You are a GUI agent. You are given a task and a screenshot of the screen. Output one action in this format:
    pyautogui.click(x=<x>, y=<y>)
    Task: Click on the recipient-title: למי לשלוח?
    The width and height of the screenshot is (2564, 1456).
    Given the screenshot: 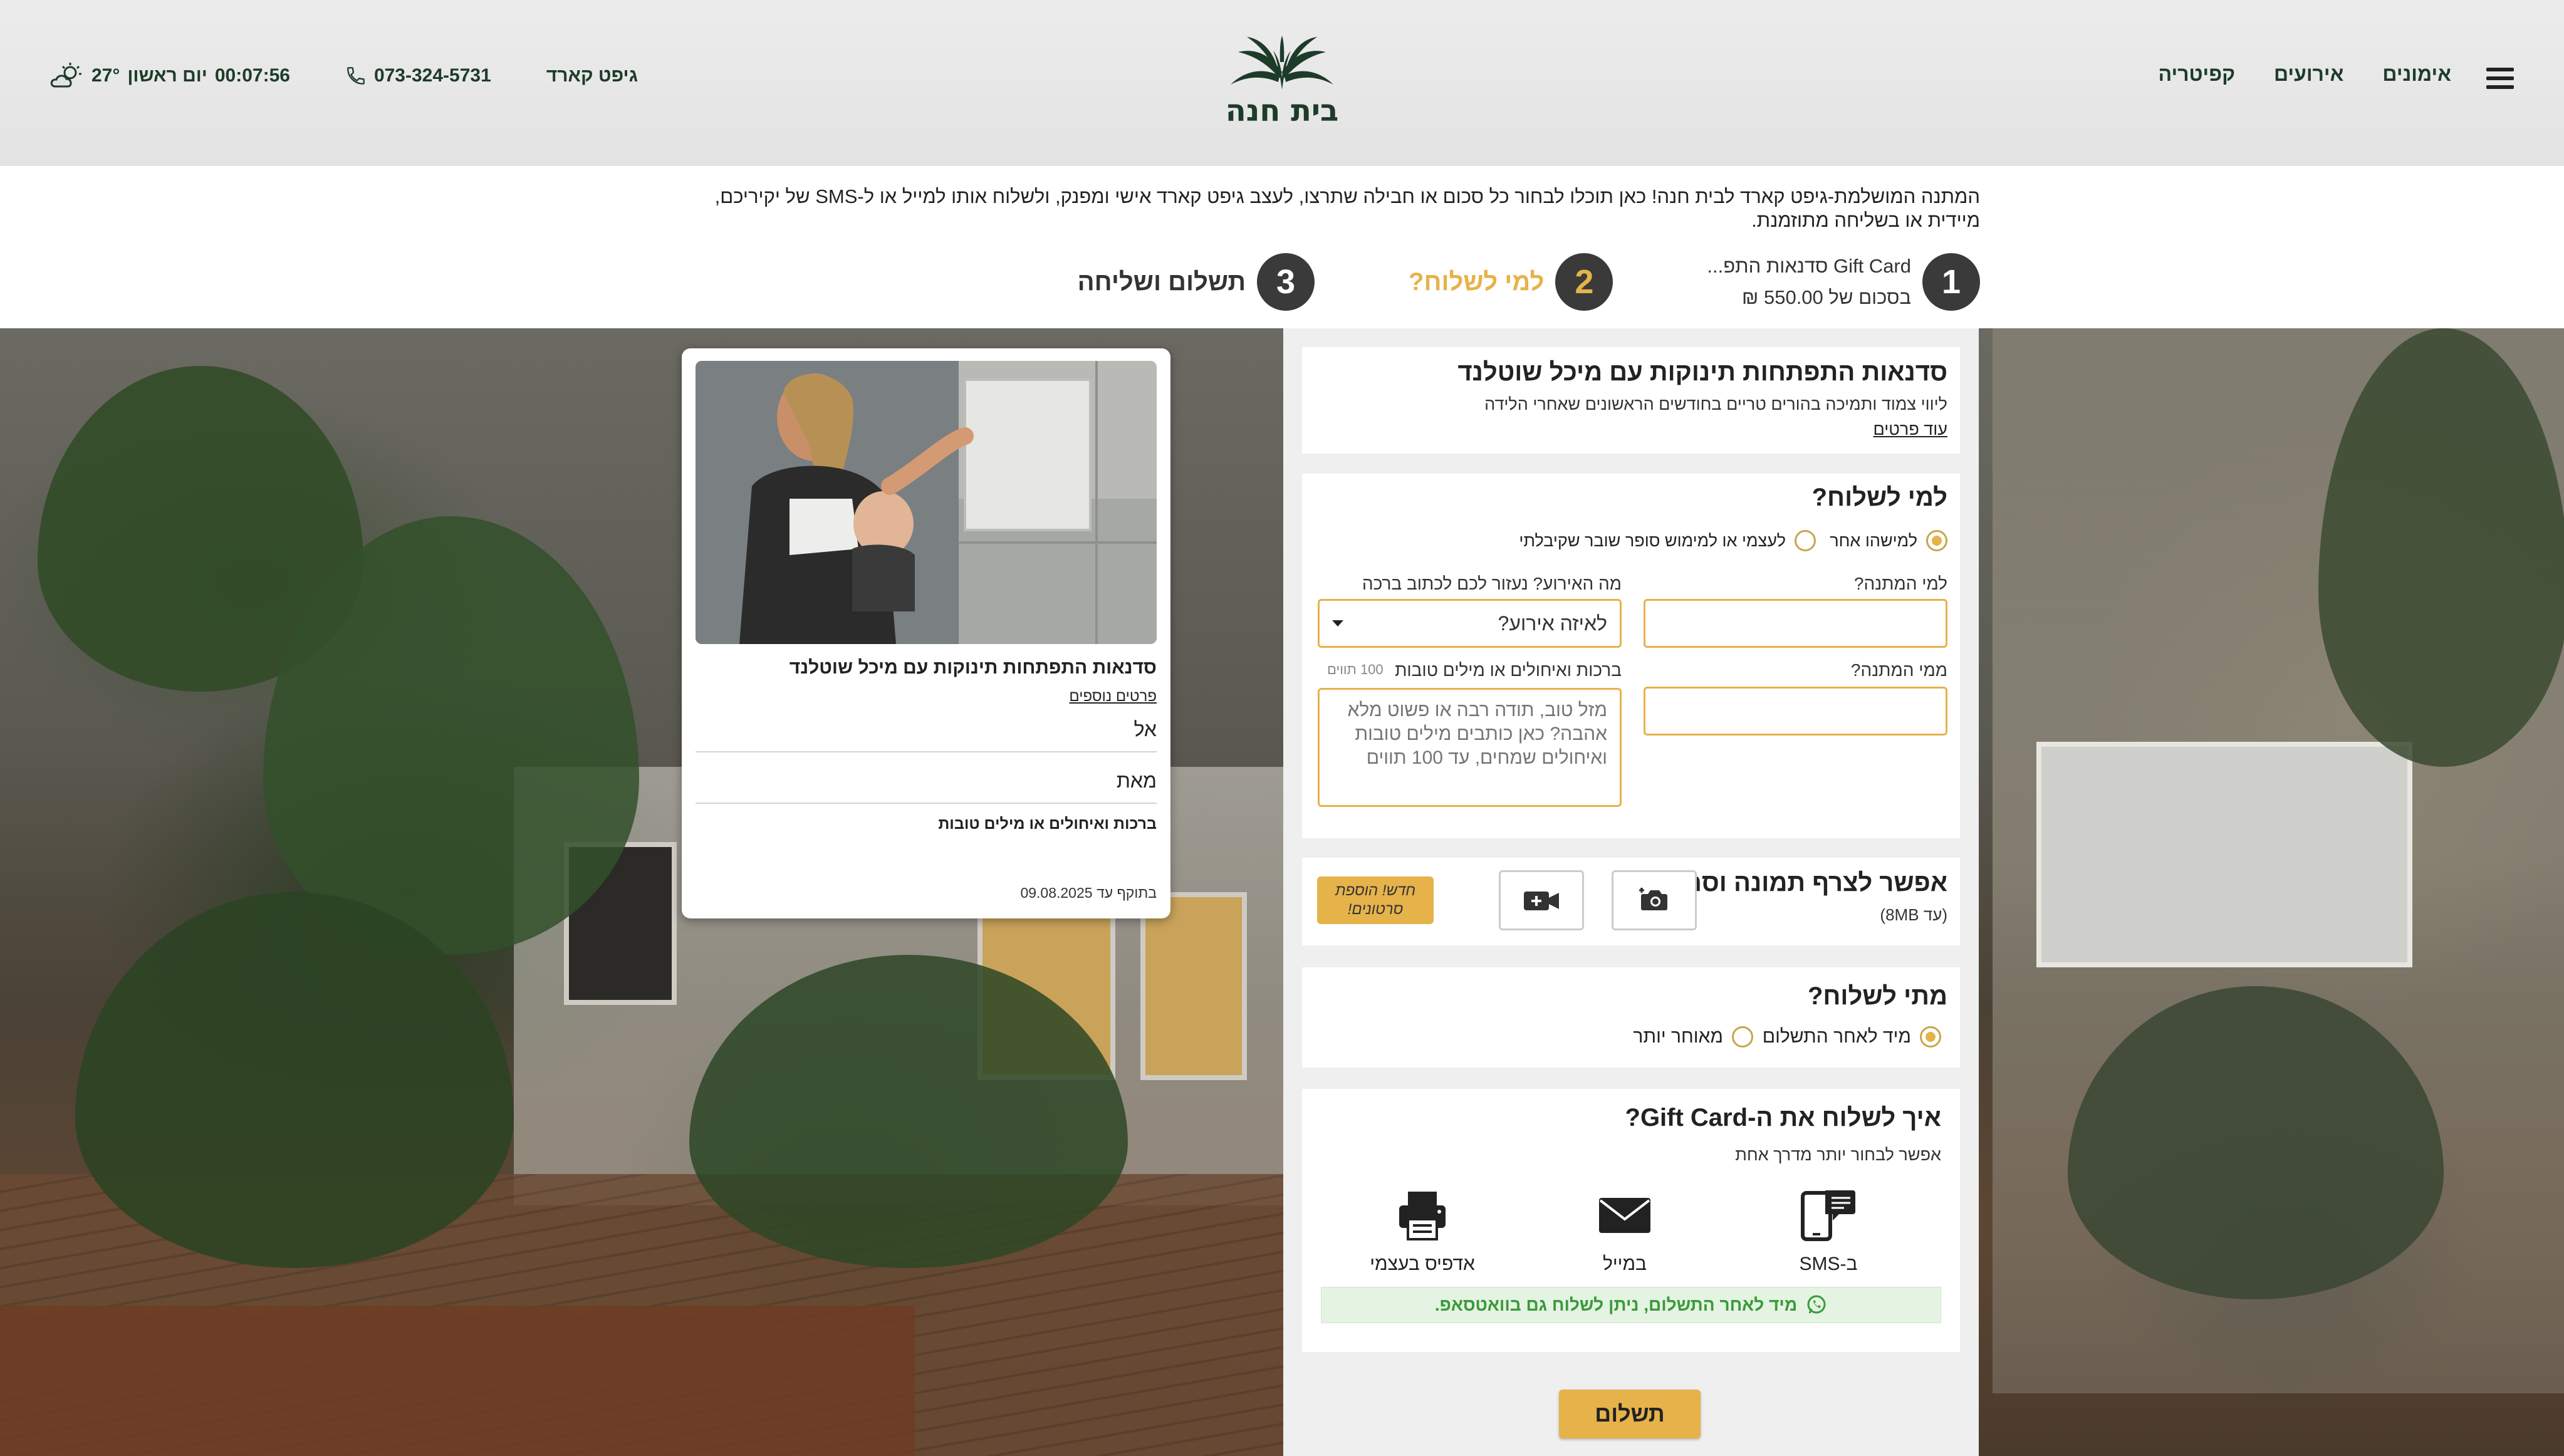 What is the action you would take?
    pyautogui.click(x=1879, y=498)
    